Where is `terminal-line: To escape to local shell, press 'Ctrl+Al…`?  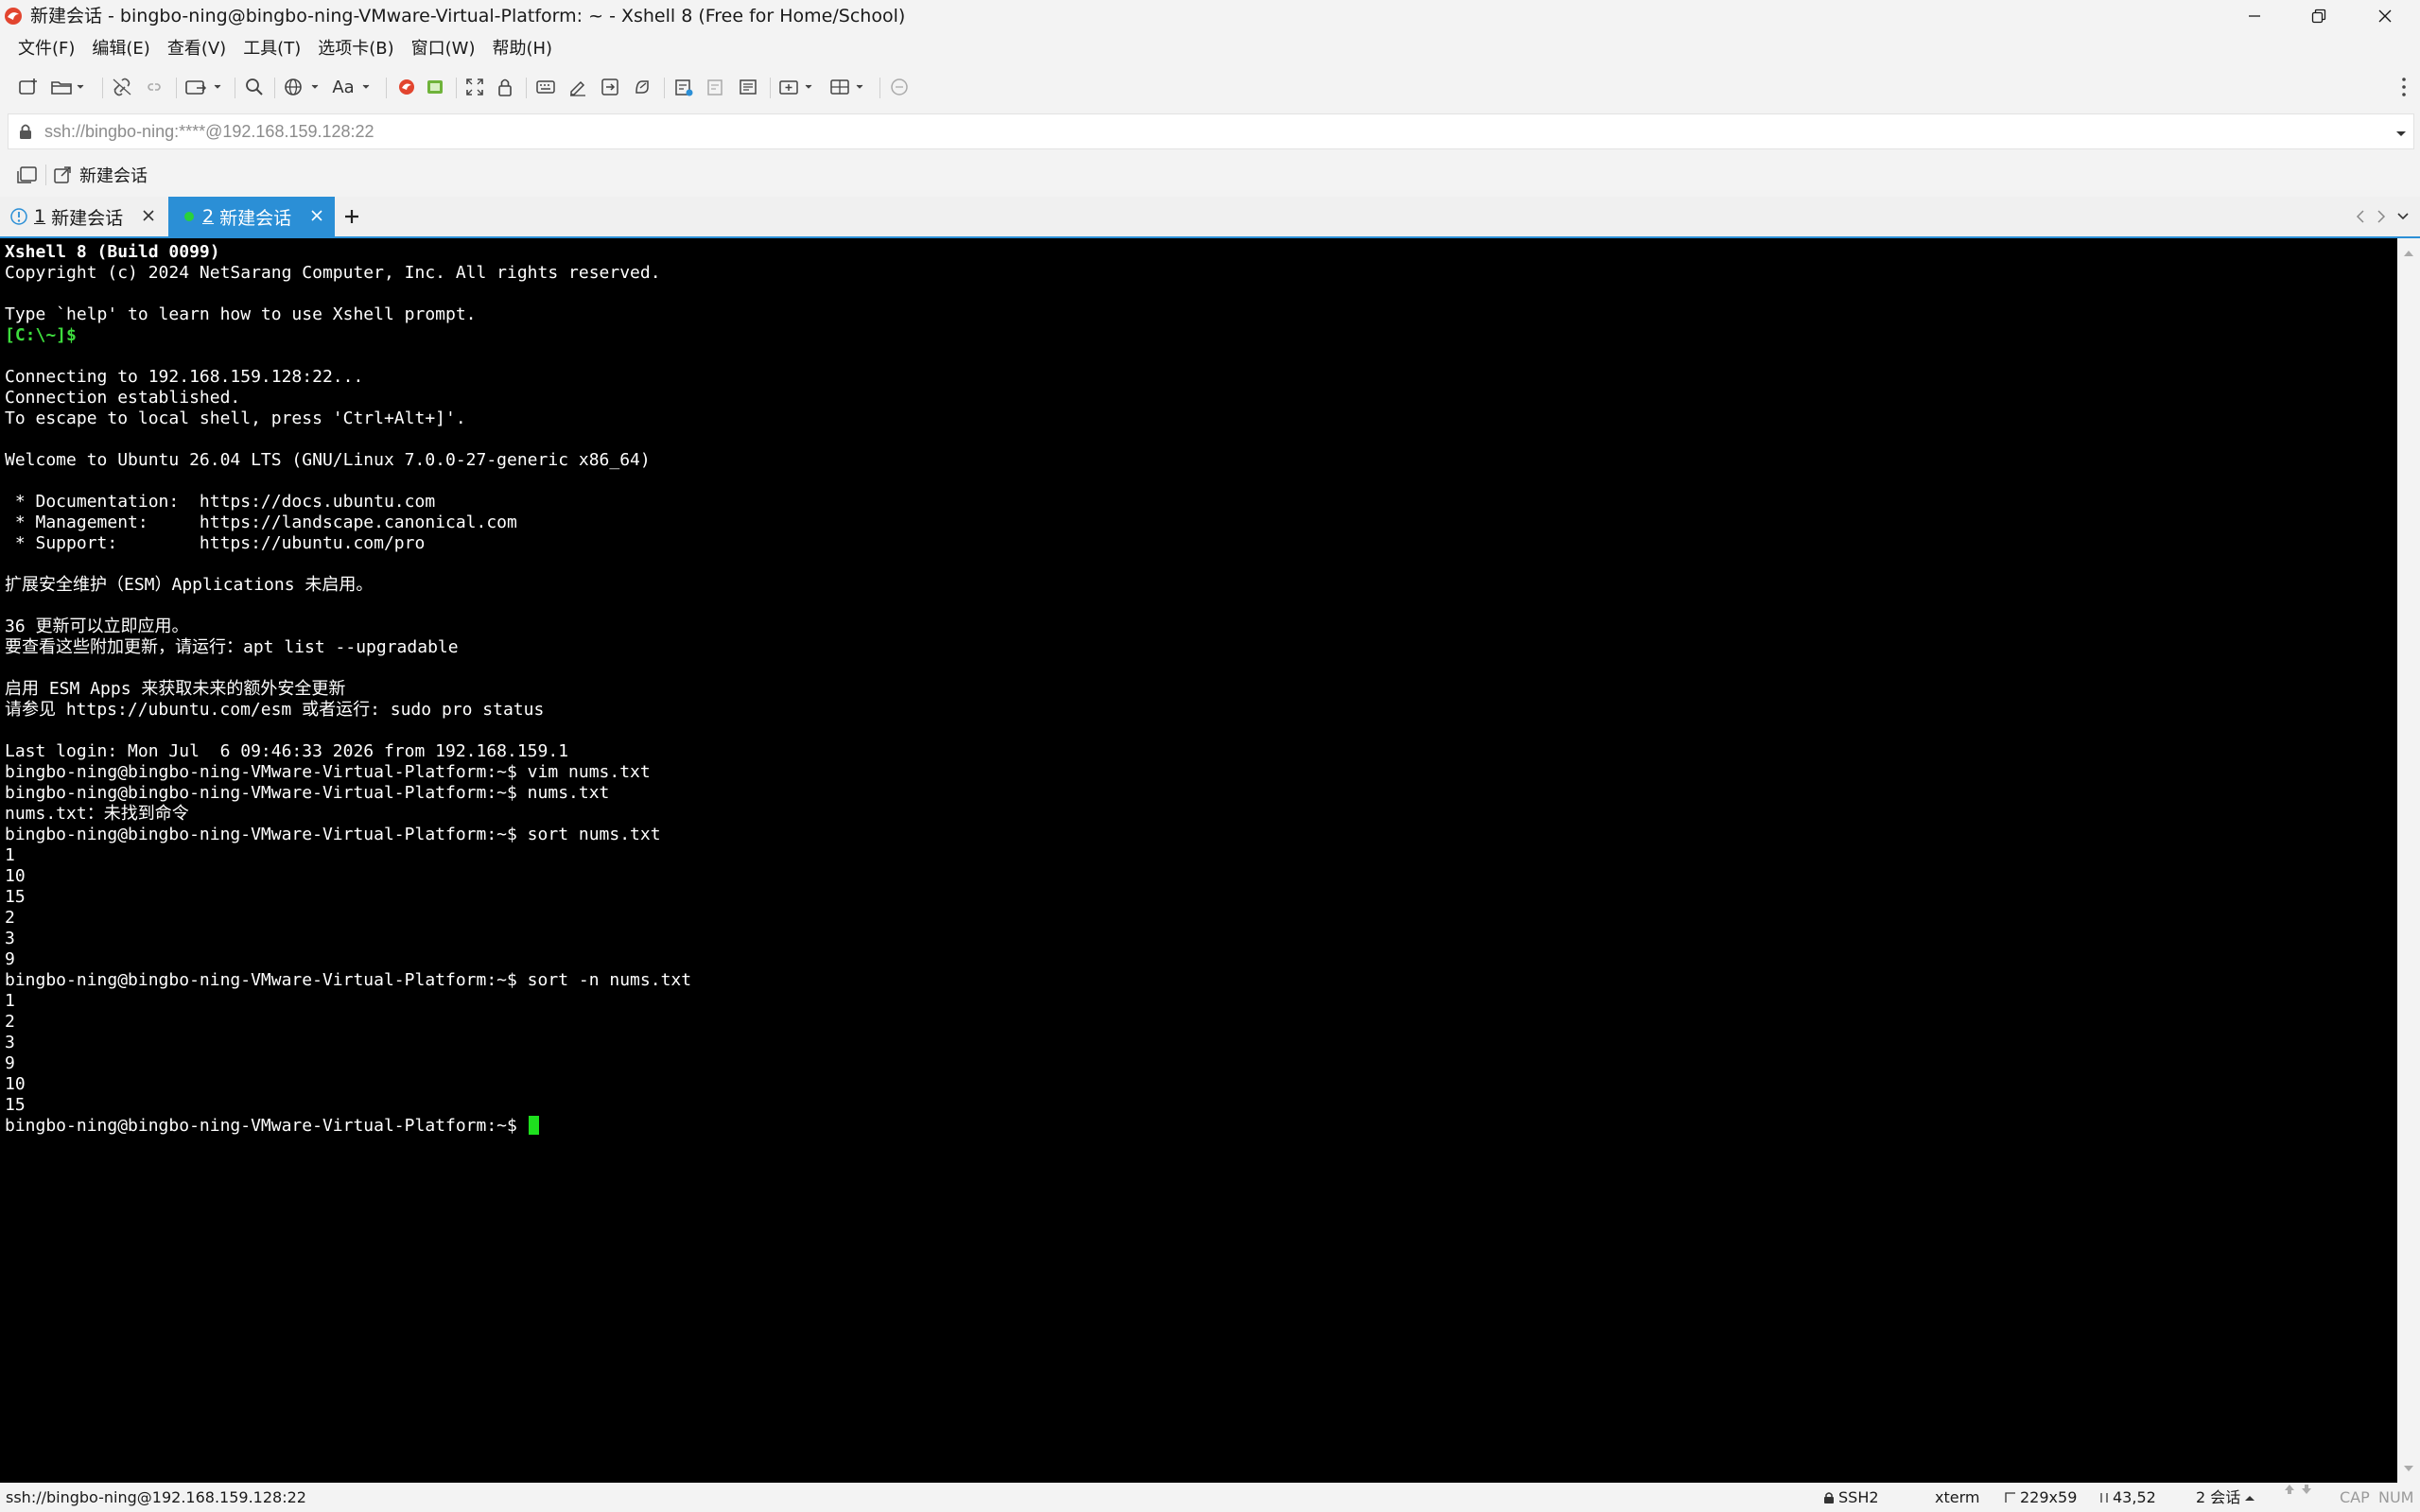 terminal-line: To escape to local shell, press 'Ctrl+Al… is located at coordinates (236, 418).